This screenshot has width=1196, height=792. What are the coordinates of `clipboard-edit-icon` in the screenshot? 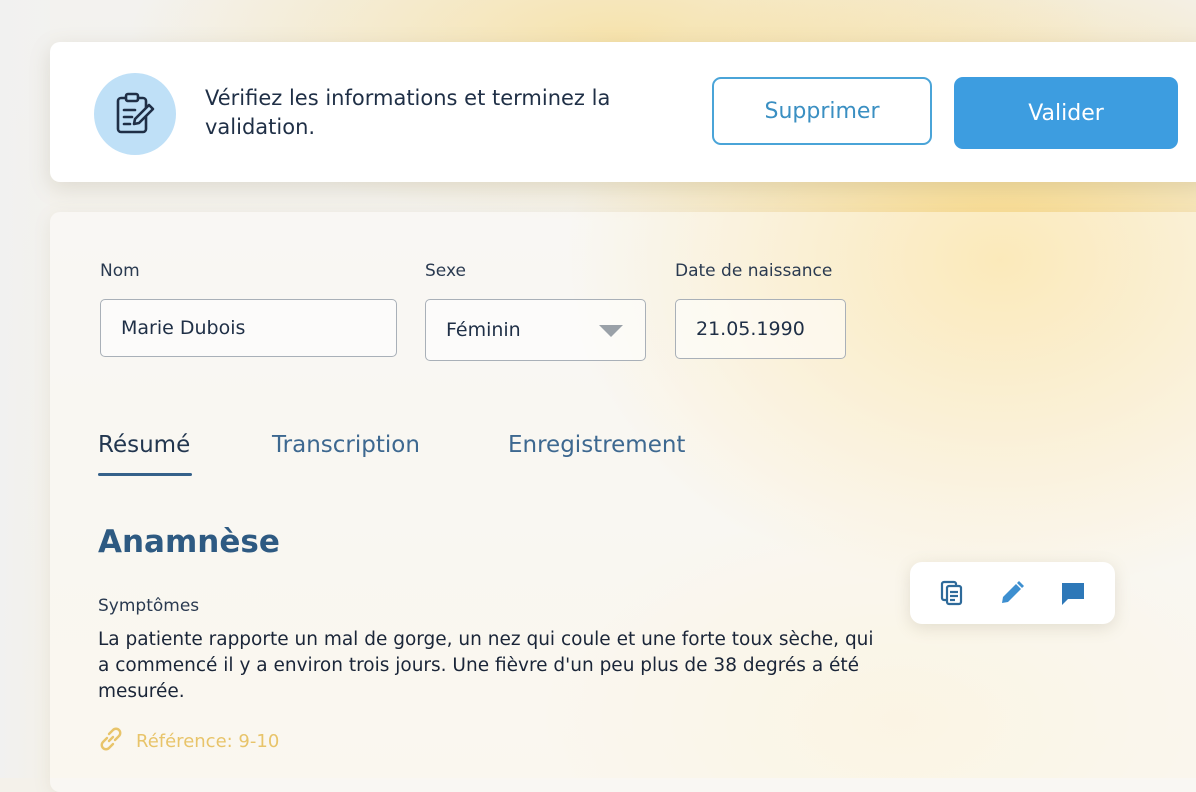 It's located at (135, 114).